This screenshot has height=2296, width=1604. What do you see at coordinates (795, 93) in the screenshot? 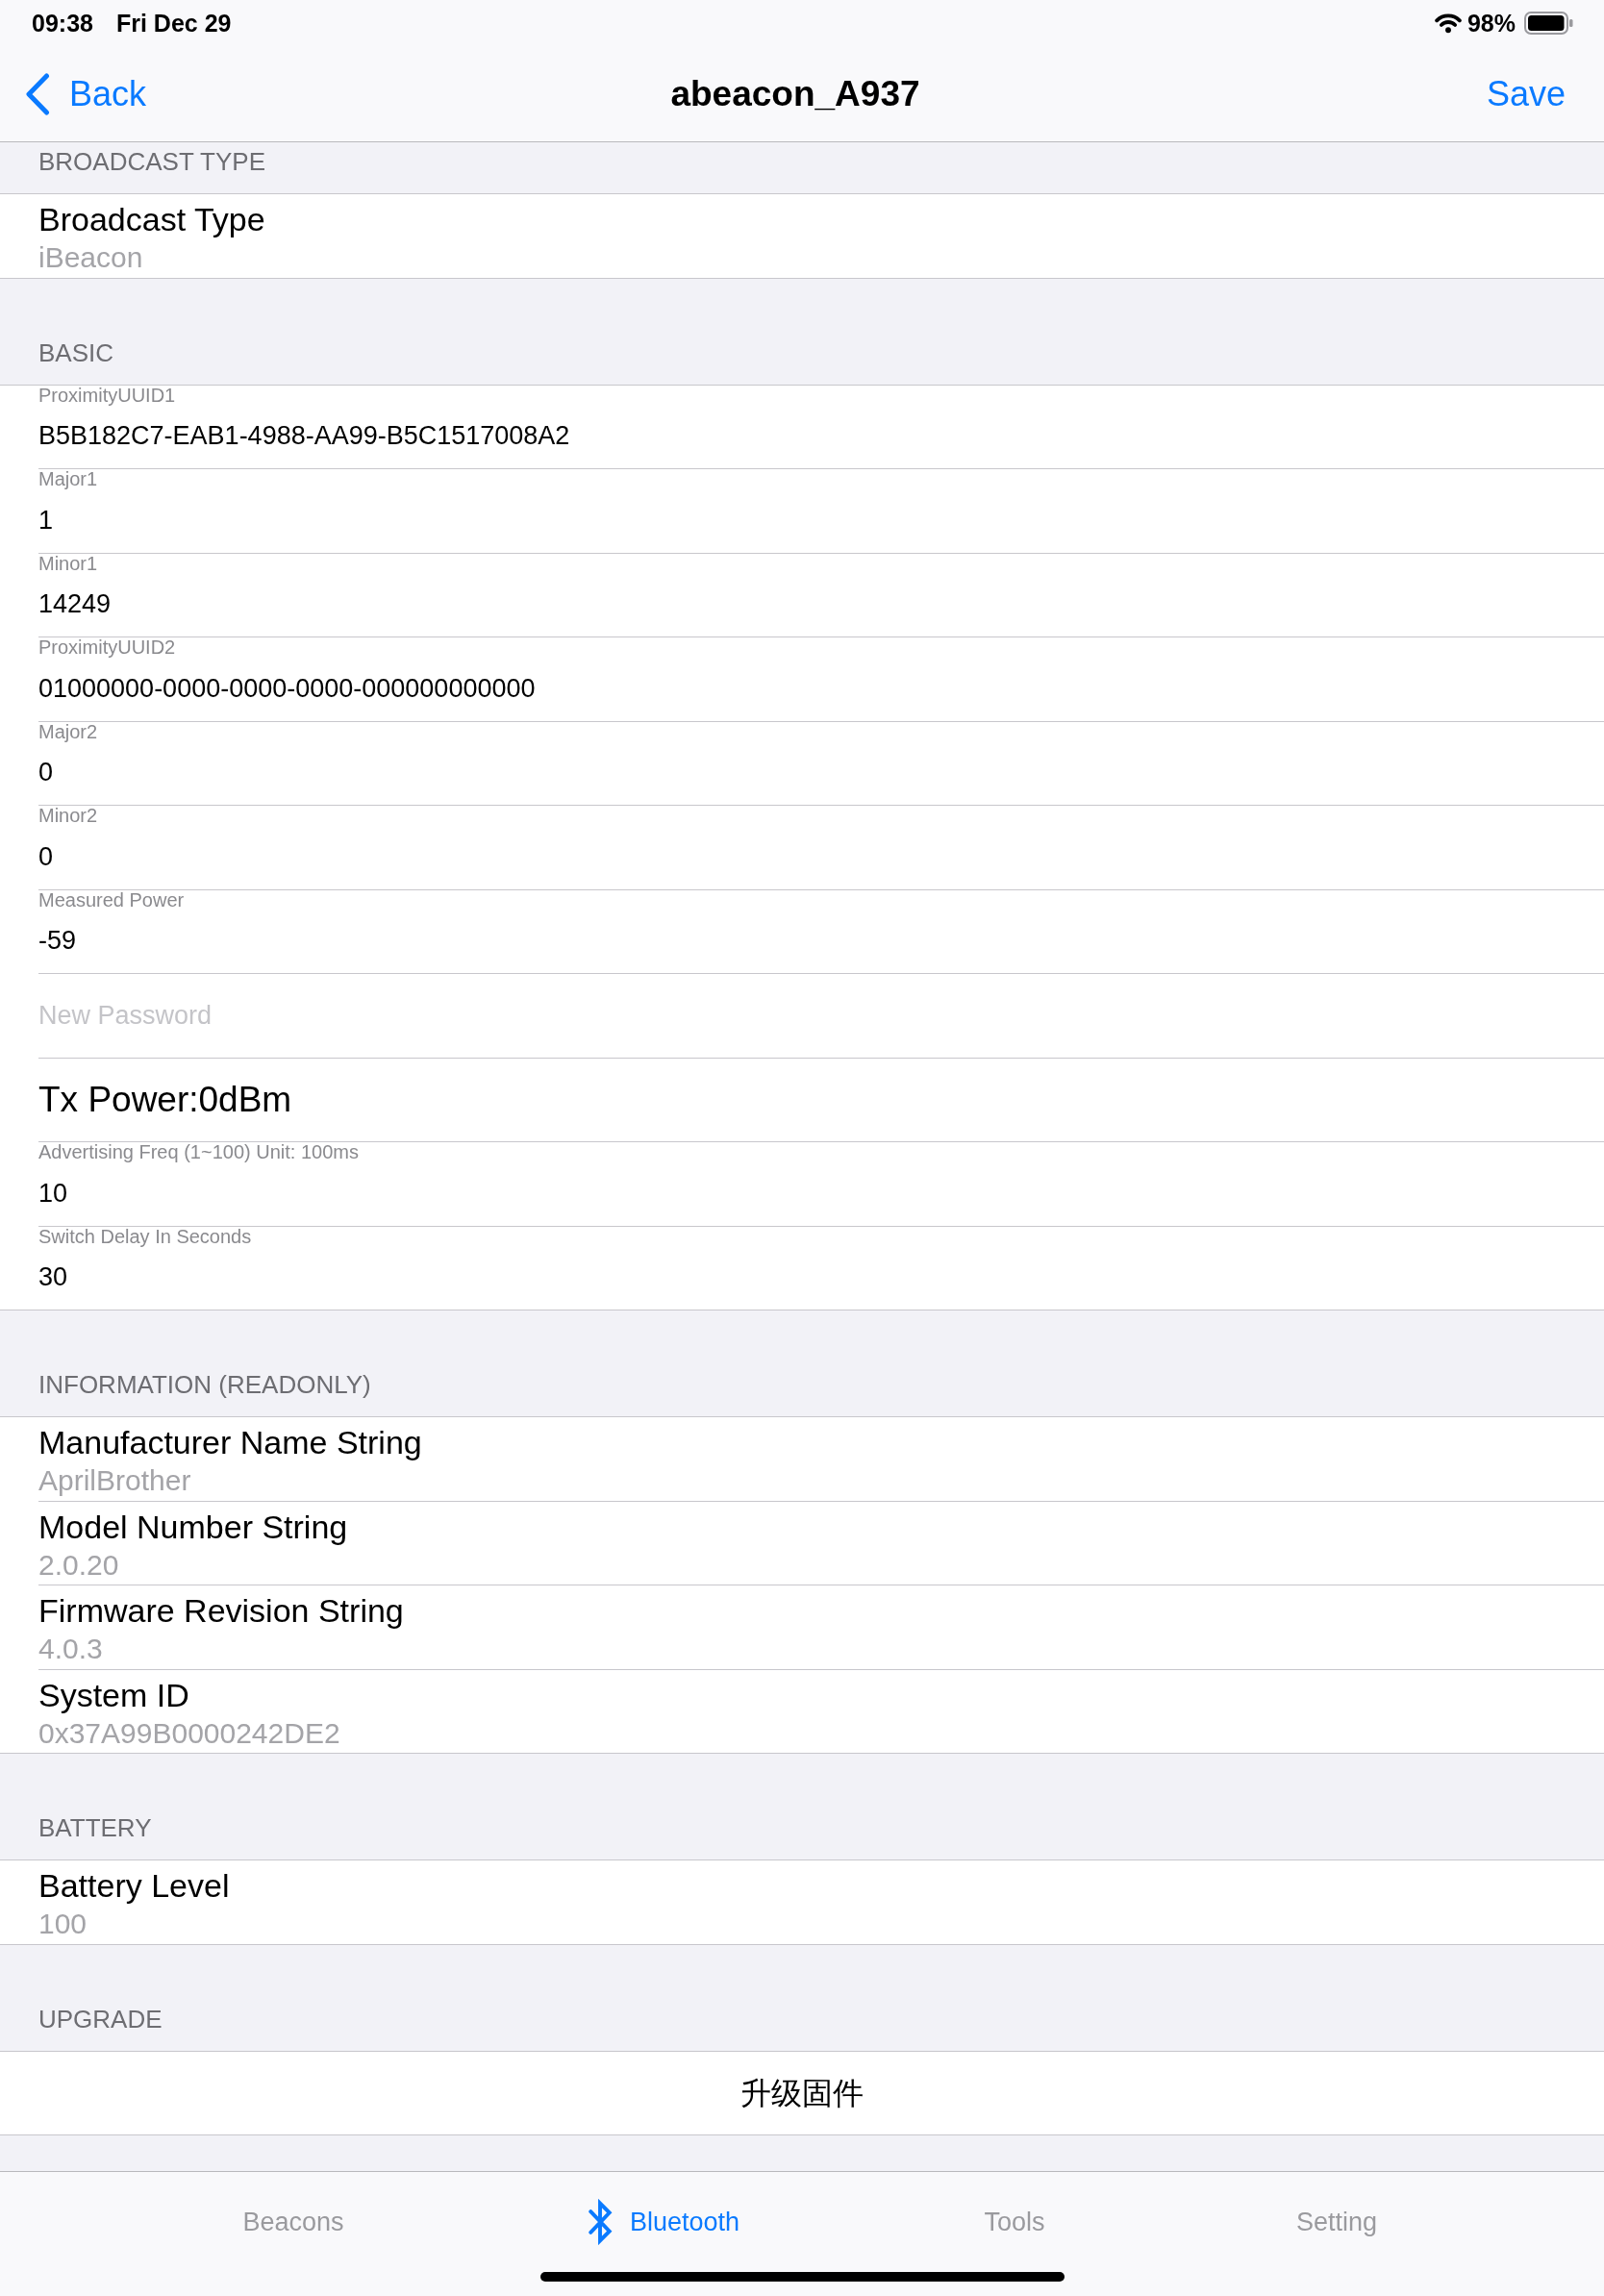
I see `screen-title: abeacon_A937` at bounding box center [795, 93].